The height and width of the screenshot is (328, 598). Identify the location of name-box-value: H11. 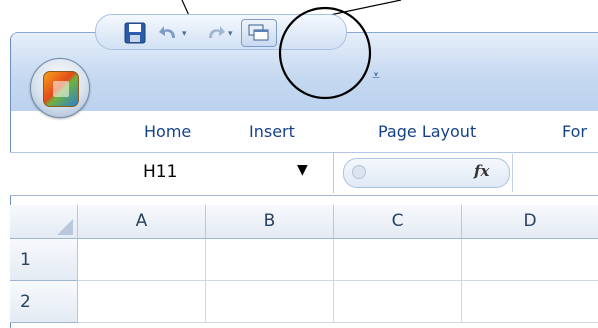
(160, 172).